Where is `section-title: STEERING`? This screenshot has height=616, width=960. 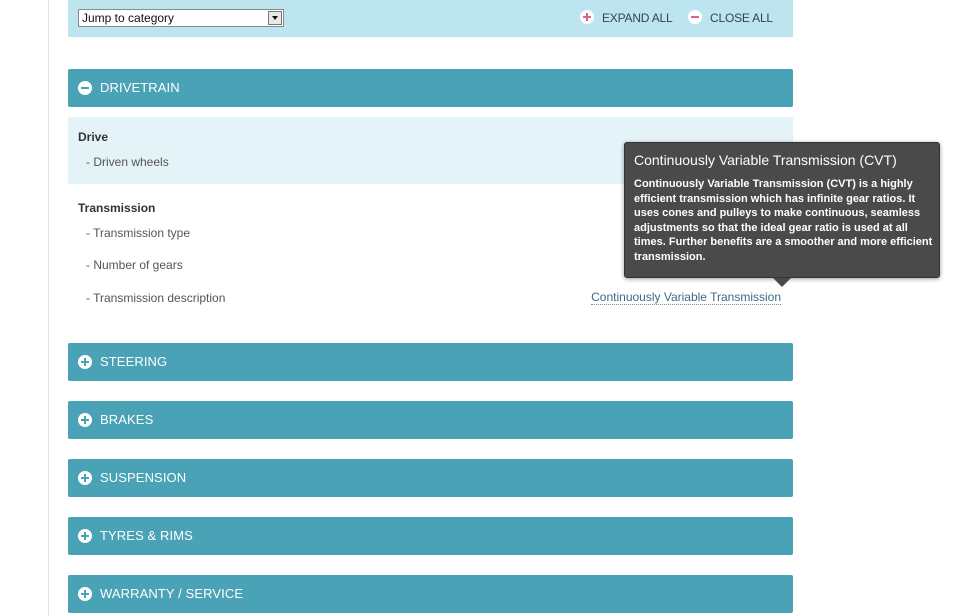
section-title: STEERING is located at coordinates (134, 361).